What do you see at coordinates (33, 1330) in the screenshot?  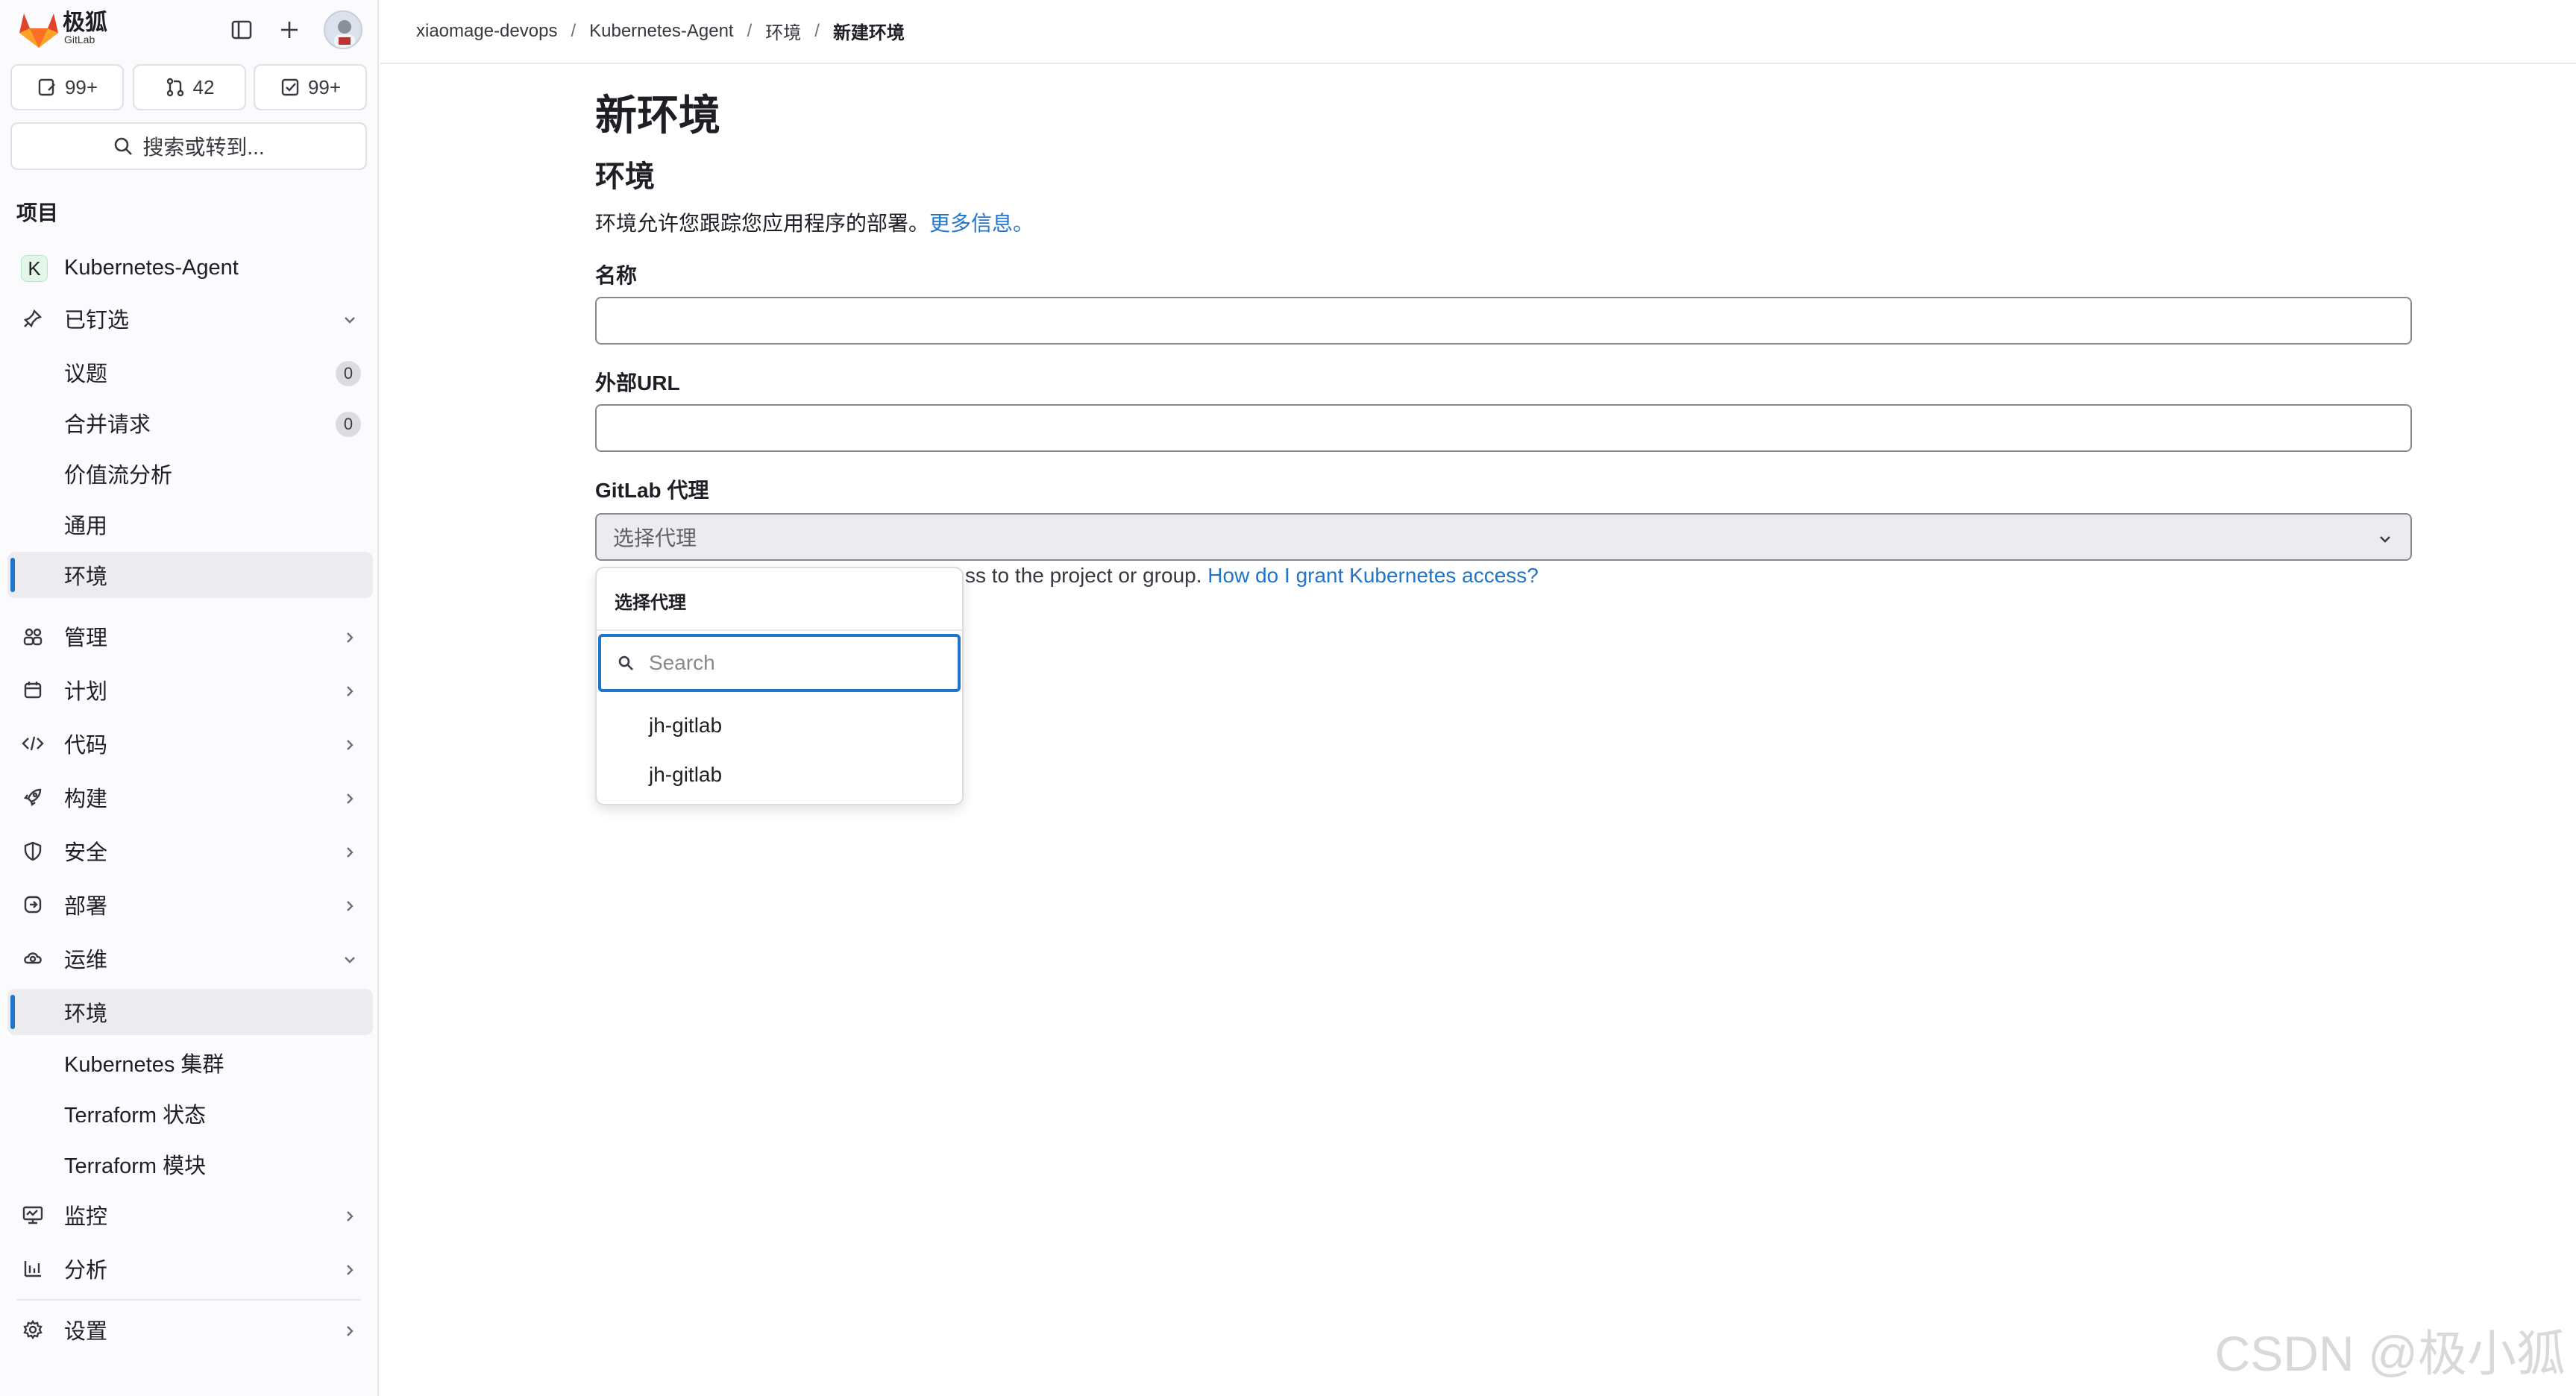 I see `gear-icon` at bounding box center [33, 1330].